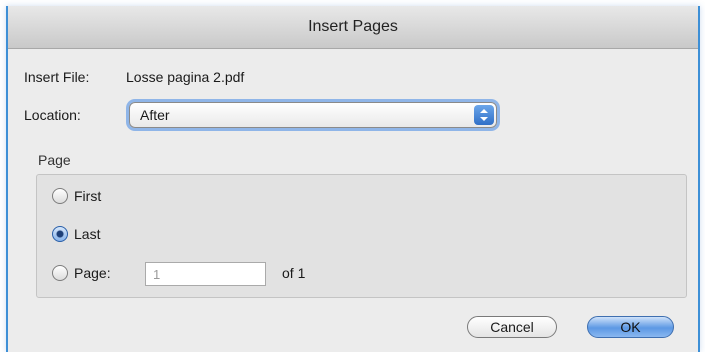  I want to click on location-select: After, so click(313, 115).